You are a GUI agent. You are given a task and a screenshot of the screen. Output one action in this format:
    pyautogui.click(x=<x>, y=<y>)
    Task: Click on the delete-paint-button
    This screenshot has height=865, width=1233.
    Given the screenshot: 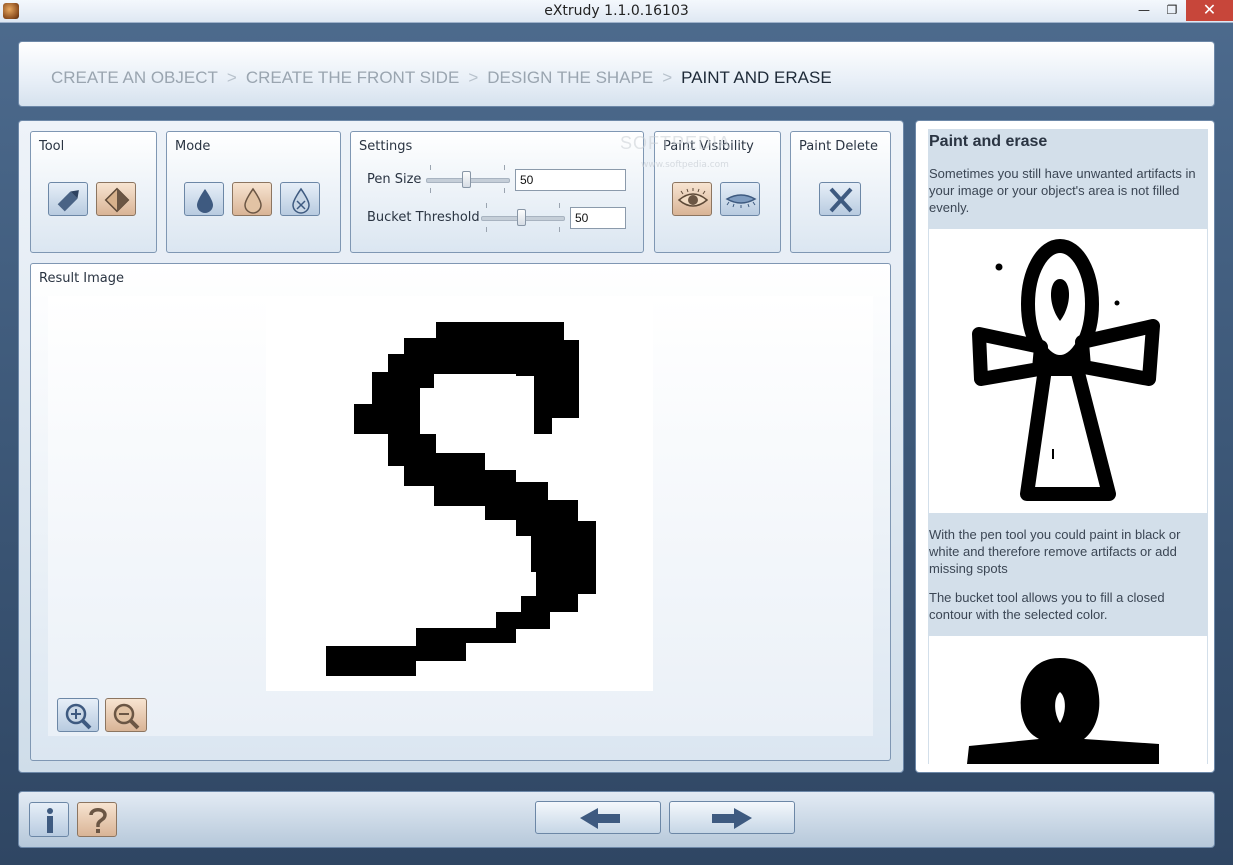 What is the action you would take?
    pyautogui.click(x=840, y=199)
    